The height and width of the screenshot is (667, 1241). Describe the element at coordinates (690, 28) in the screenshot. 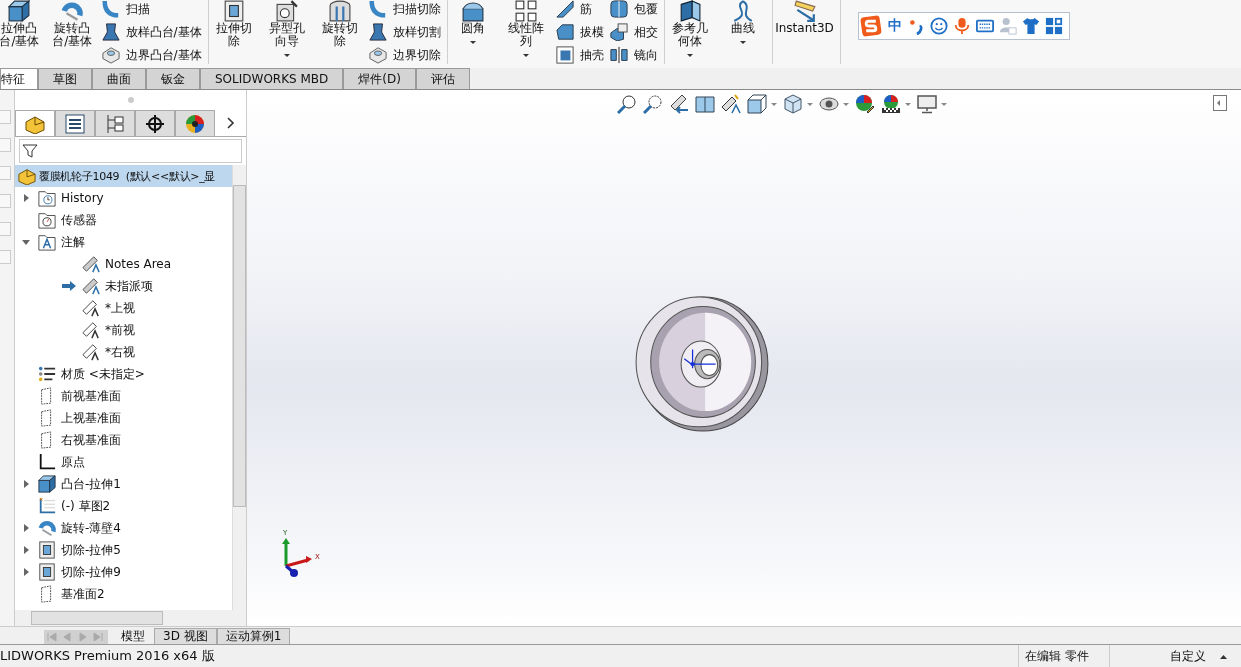

I see `ribbon-button: 参考几何体` at that location.